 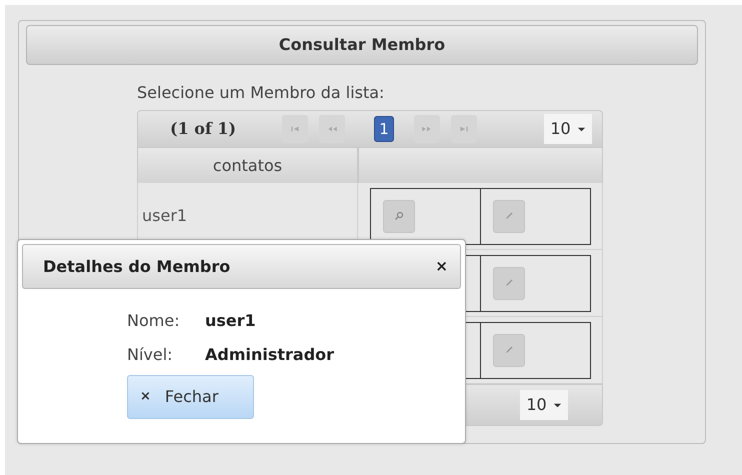 I want to click on close-icon: ×, so click(x=145, y=397).